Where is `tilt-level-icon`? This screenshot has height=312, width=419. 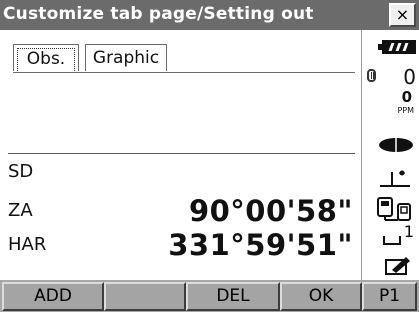 tilt-level-icon is located at coordinates (395, 178).